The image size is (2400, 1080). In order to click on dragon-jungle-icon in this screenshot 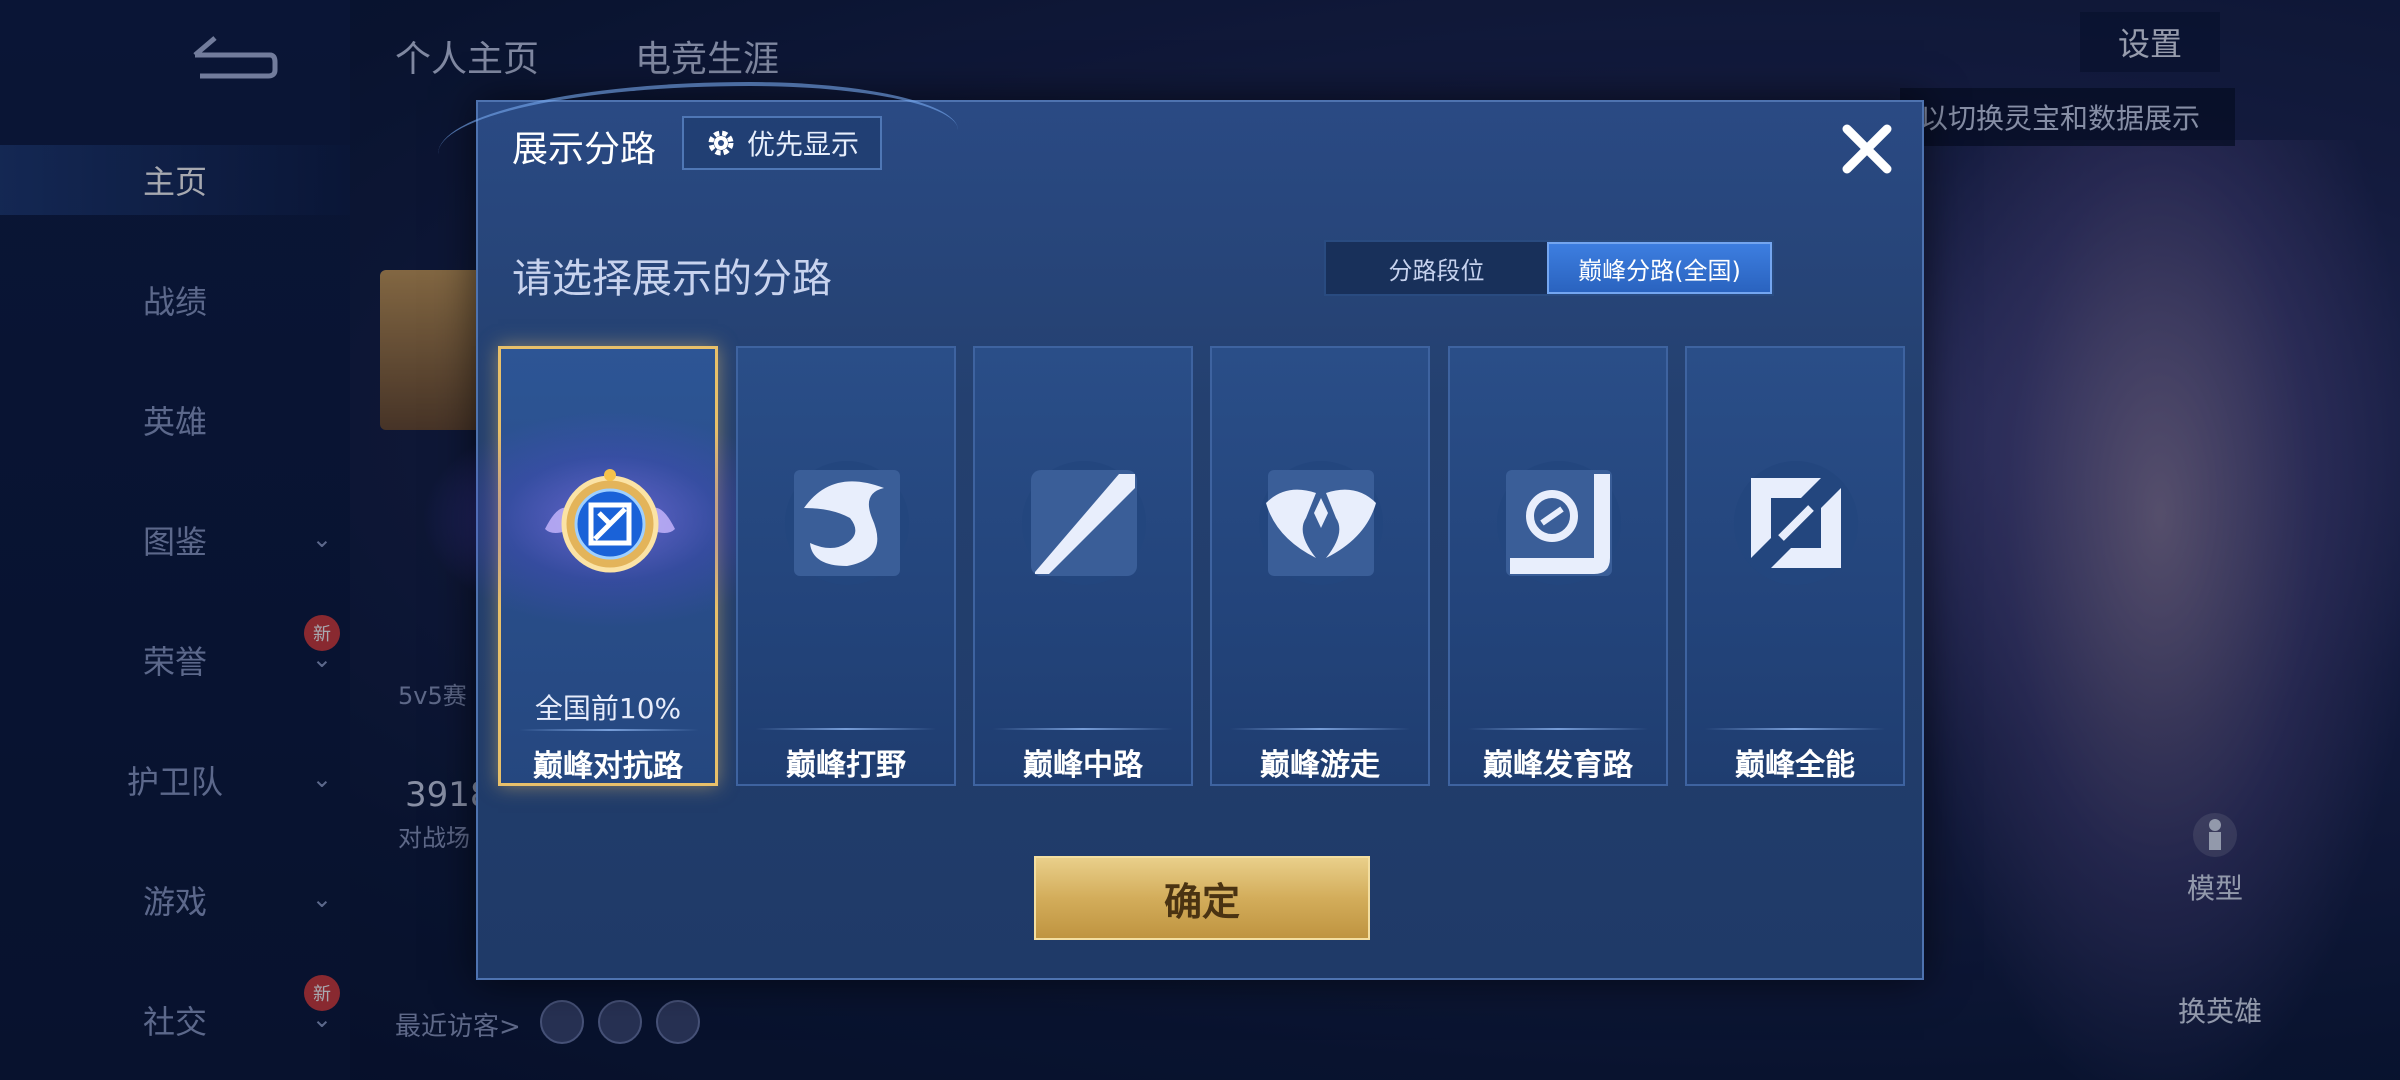, I will do `click(847, 523)`.